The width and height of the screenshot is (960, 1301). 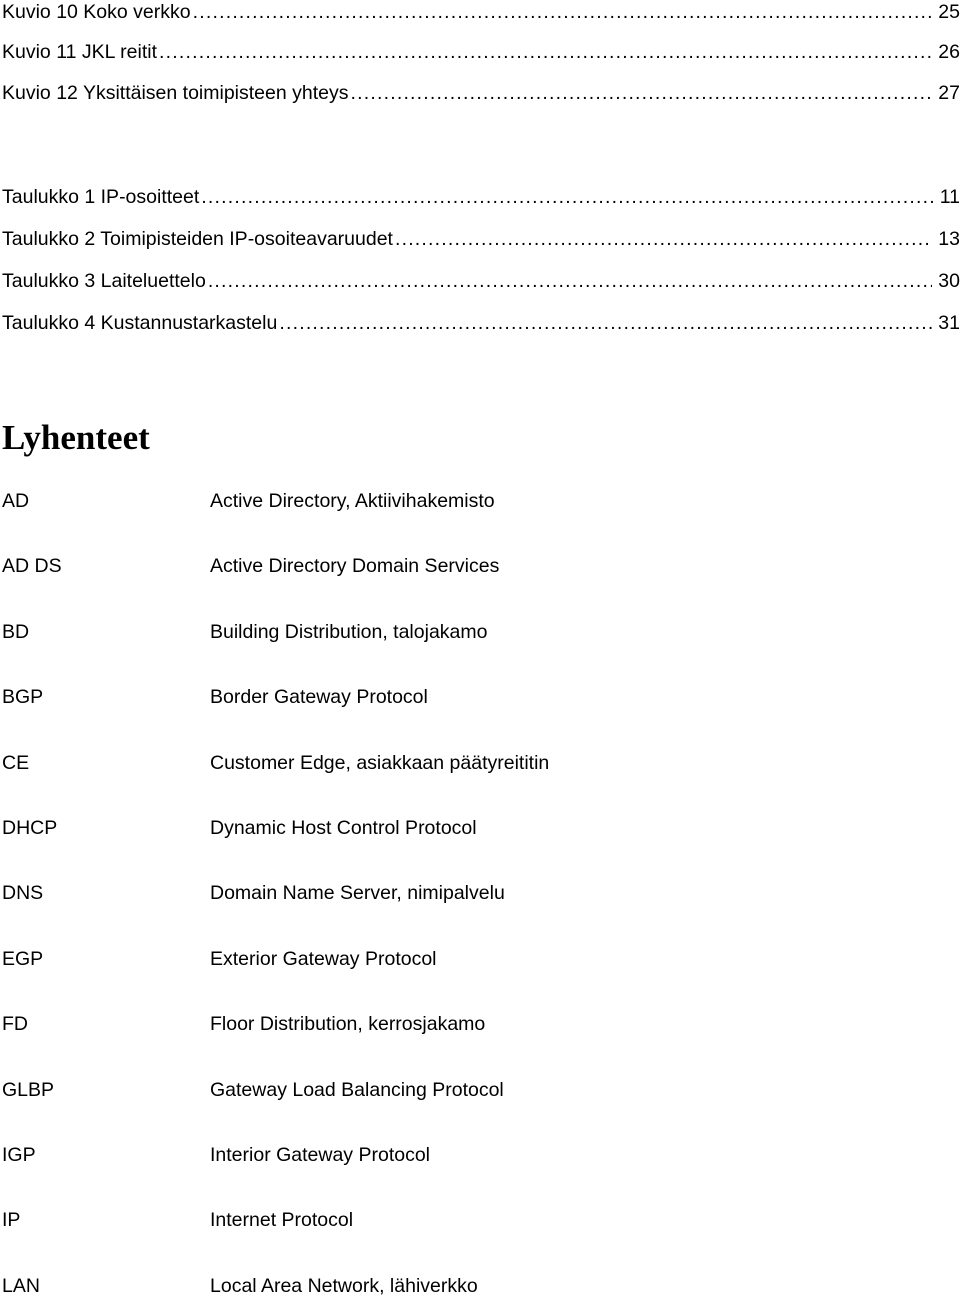 I want to click on toc-entry-title: Taulukko 3 Laiteluettelo, so click(x=104, y=281).